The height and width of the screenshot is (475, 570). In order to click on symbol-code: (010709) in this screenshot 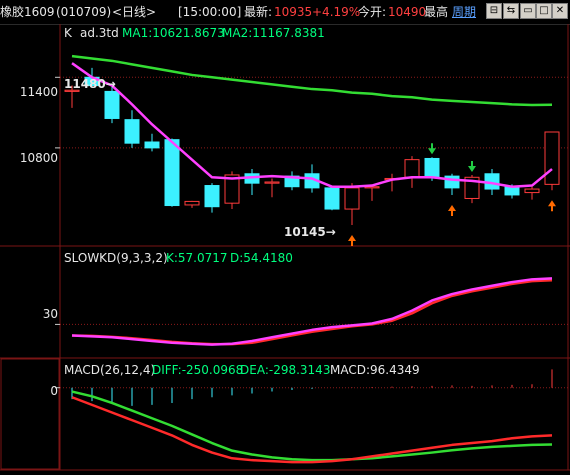, I will do `click(84, 12)`.